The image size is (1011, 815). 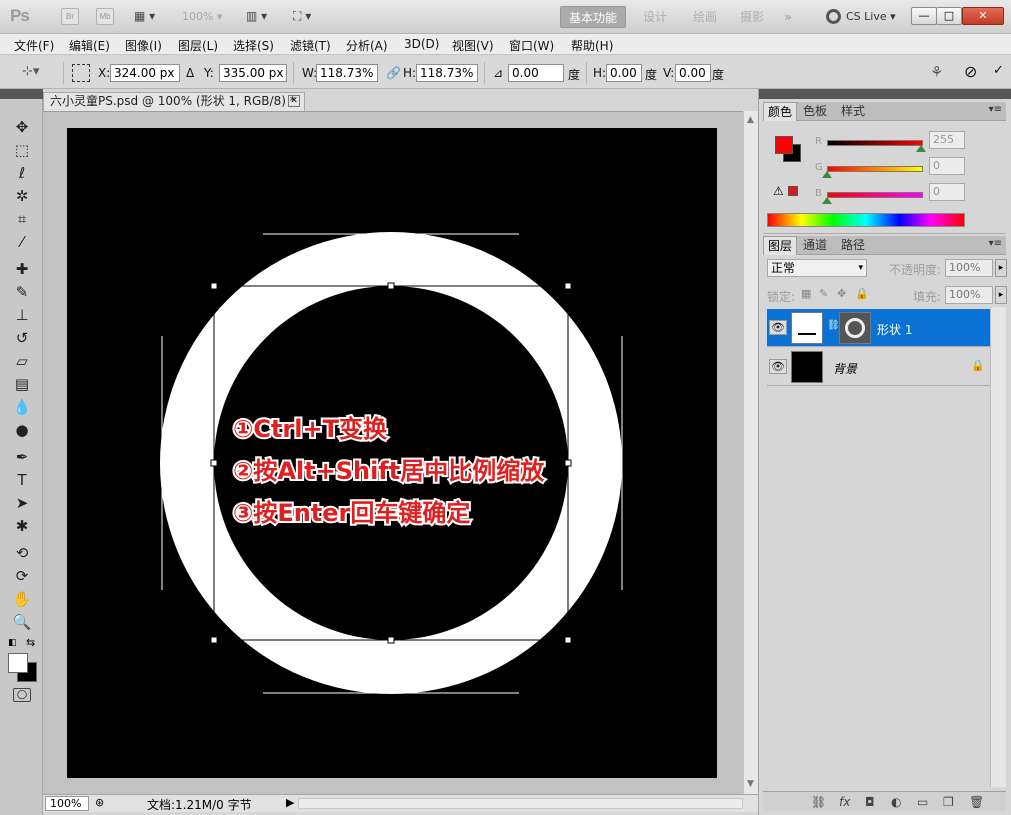 I want to click on maximize-button: □, so click(x=949, y=16).